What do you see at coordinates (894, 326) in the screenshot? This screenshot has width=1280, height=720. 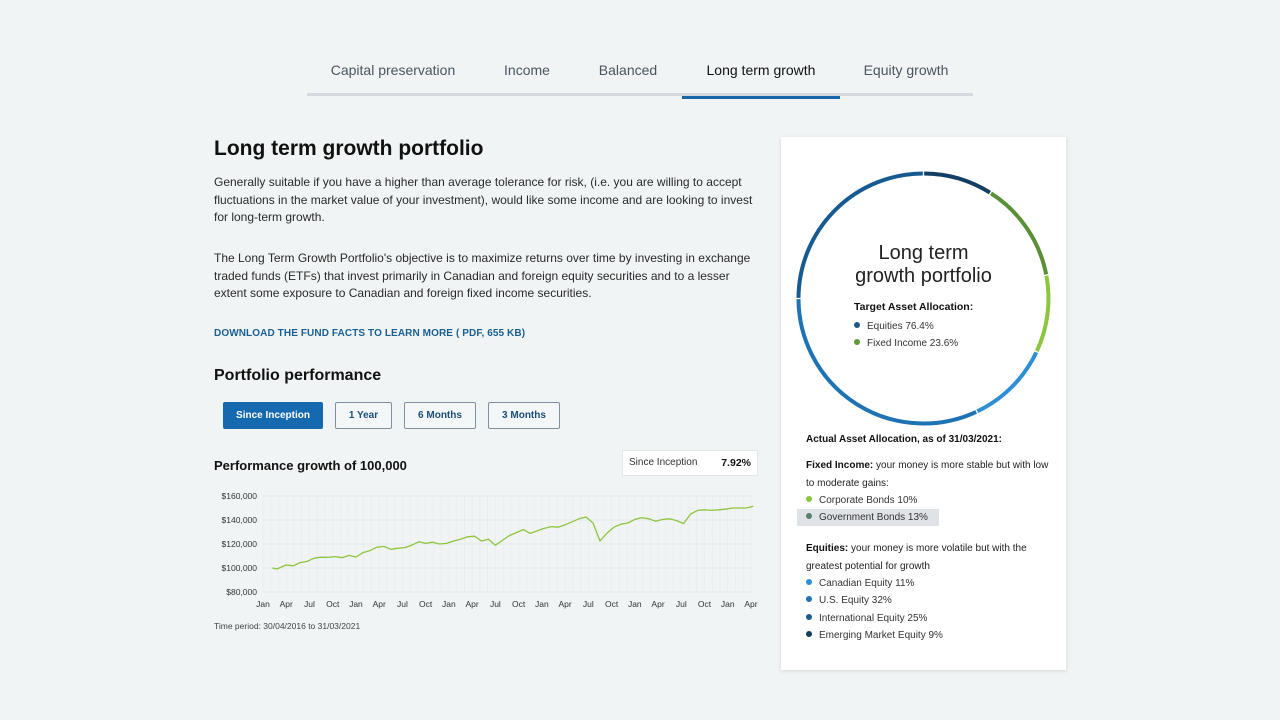 I see `target-item-equities: Equities 76.4%` at bounding box center [894, 326].